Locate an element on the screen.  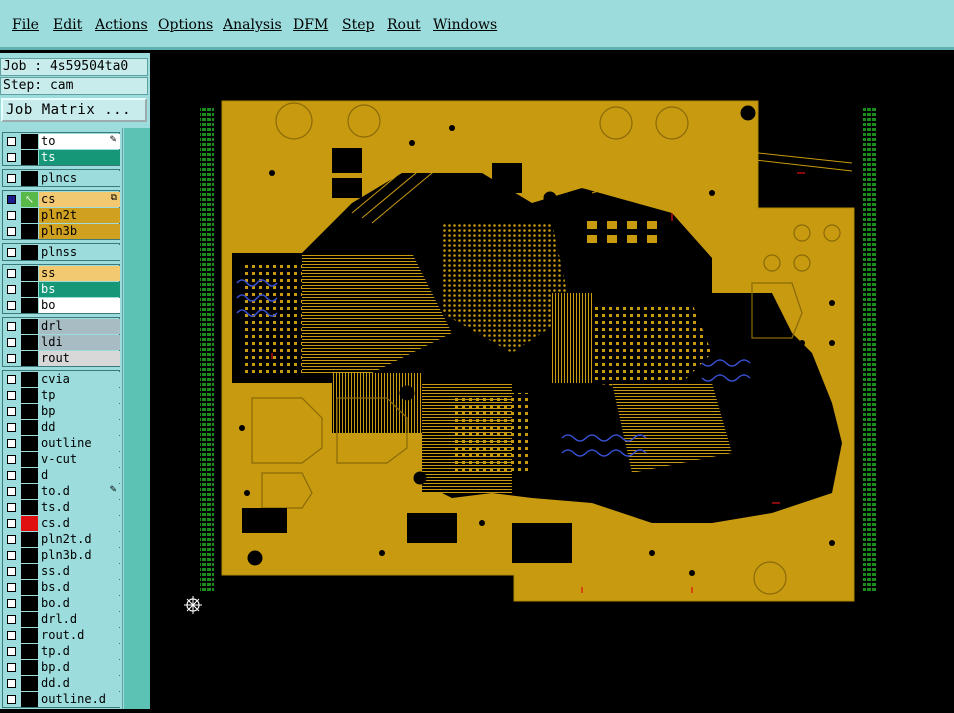
layer-name: ts is located at coordinates (79, 157).